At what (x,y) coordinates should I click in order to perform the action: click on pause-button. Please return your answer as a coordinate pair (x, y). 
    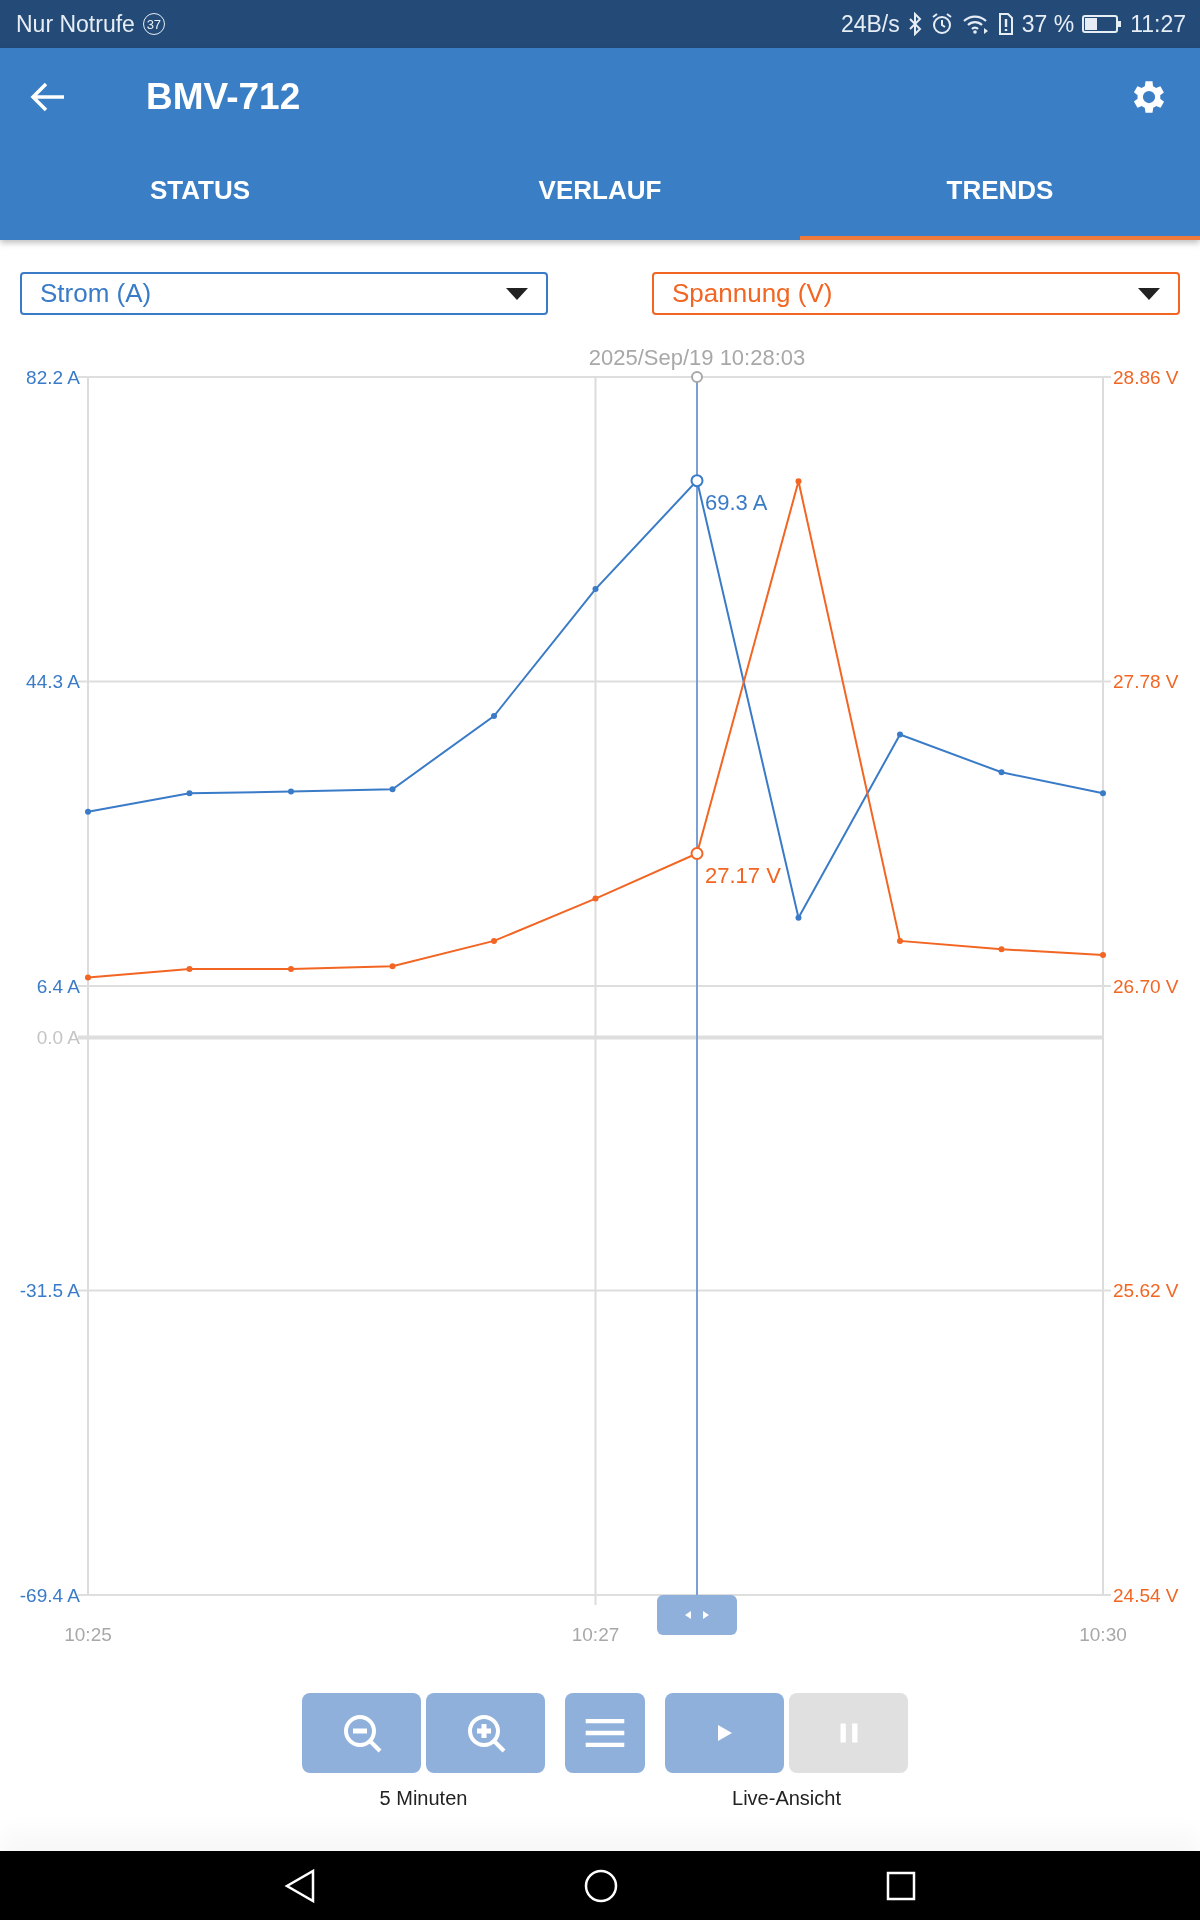
    Looking at the image, I should click on (848, 1733).